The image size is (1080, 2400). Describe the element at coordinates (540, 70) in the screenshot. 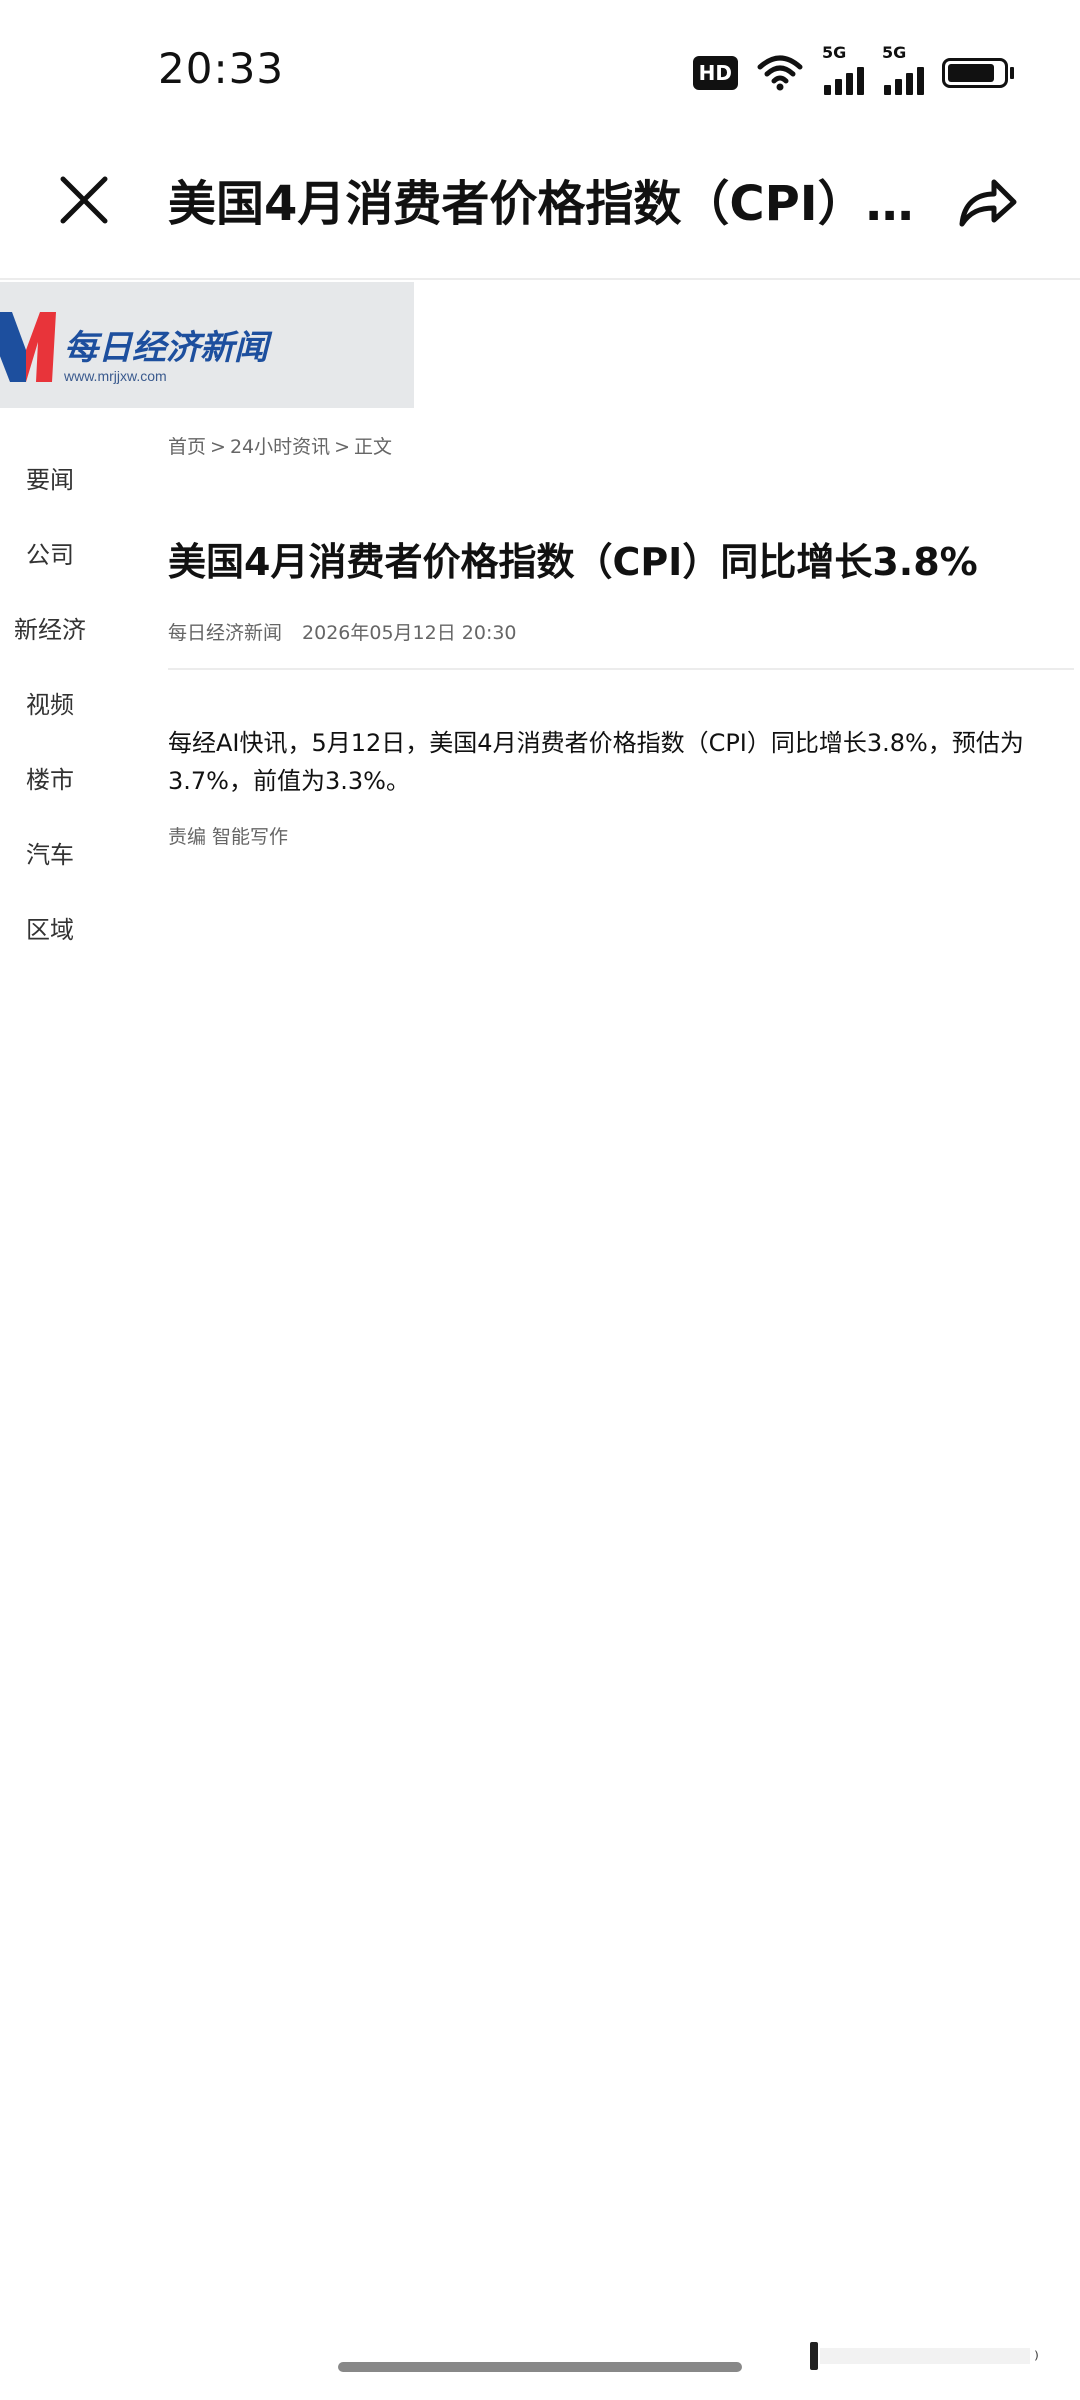

I see `status-bar: 20:33 HD 5G 5G` at that location.